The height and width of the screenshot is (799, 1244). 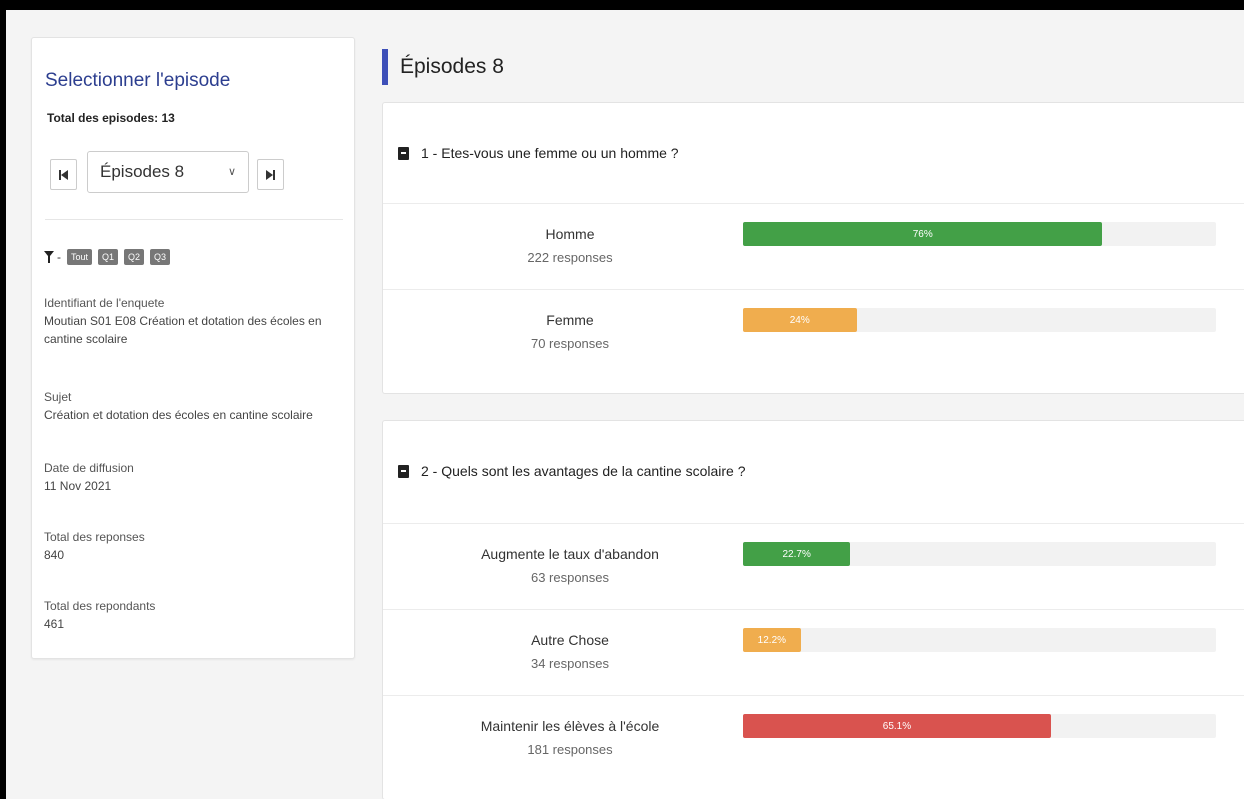 What do you see at coordinates (100, 606) in the screenshot?
I see `info-label: Total des repondants` at bounding box center [100, 606].